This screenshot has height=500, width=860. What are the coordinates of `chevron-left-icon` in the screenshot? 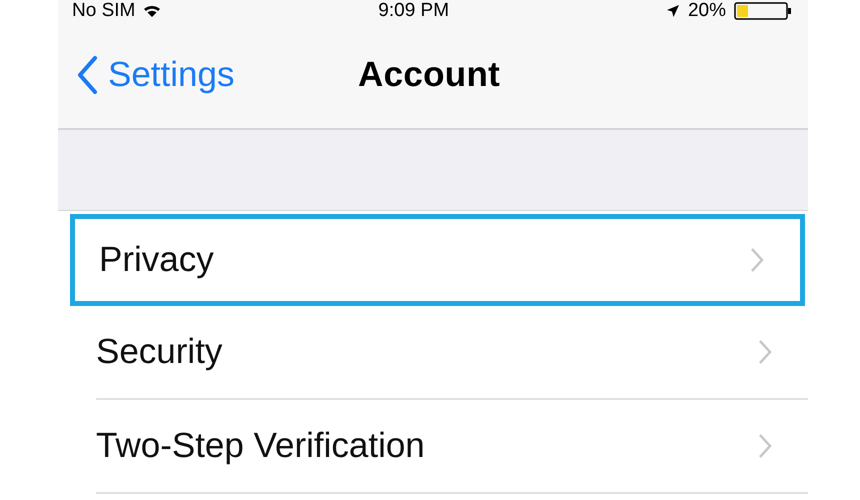 It's located at (87, 75).